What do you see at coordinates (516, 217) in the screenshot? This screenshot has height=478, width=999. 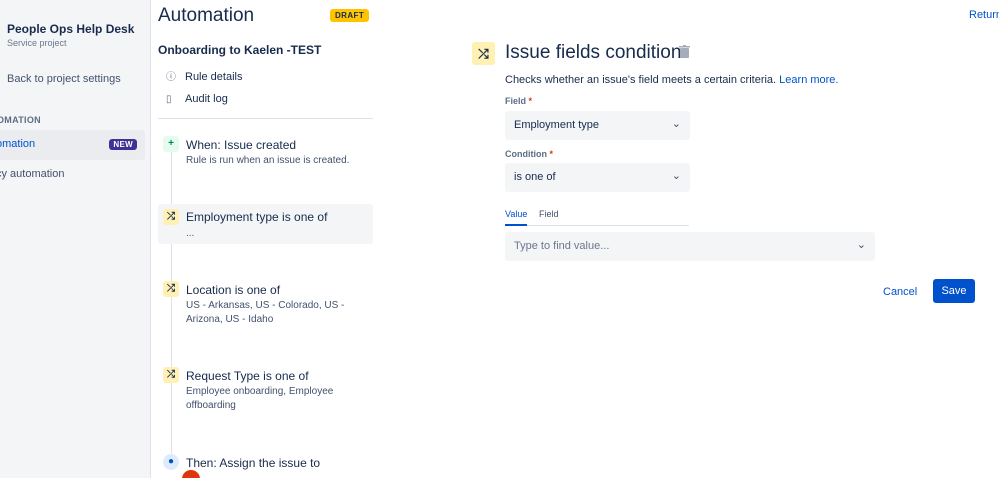 I see `tab-value: Value` at bounding box center [516, 217].